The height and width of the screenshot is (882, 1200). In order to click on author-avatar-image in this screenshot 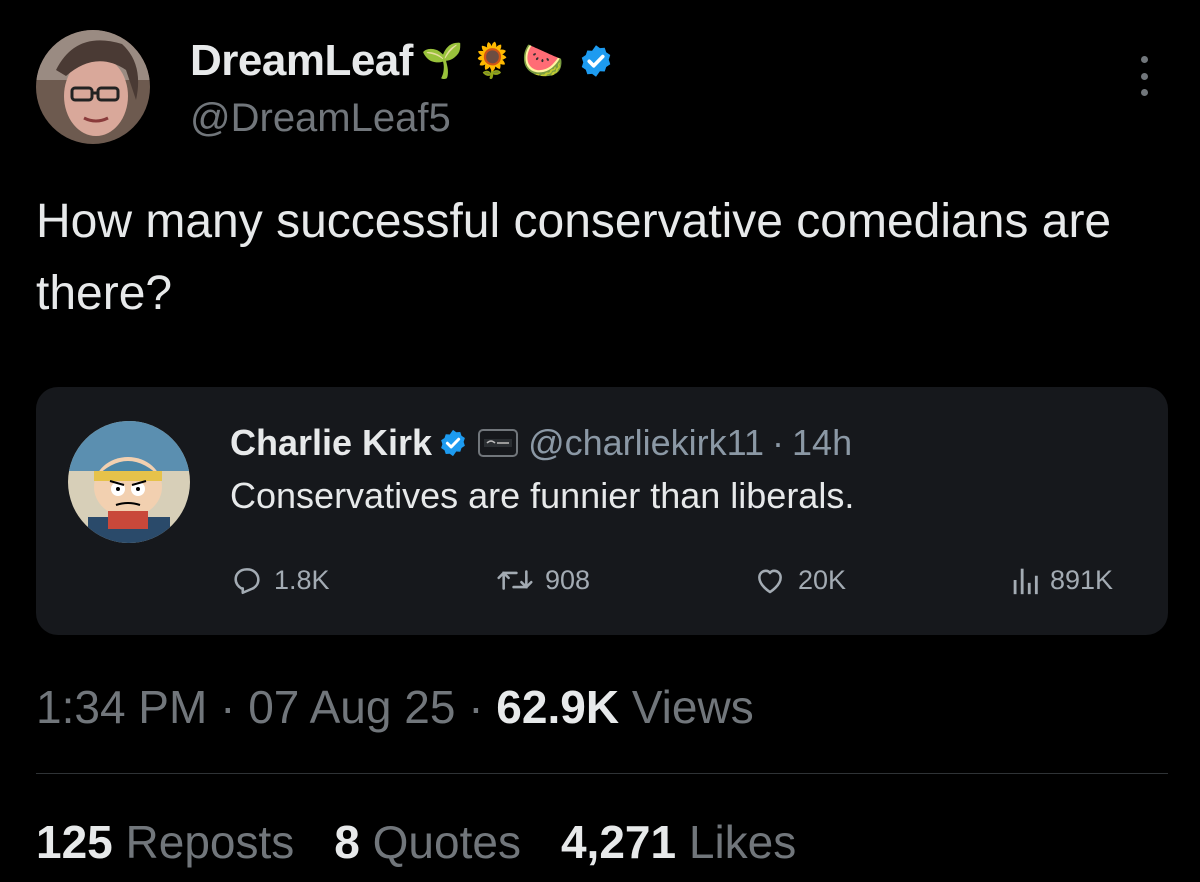, I will do `click(93, 87)`.